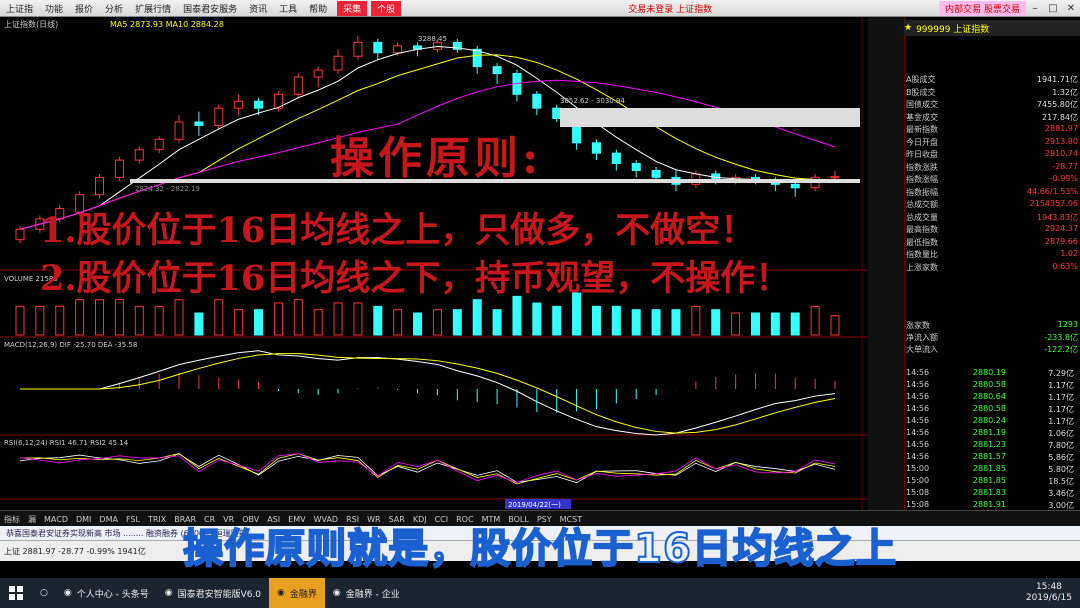 The image size is (1080, 608). I want to click on menu-item-4: 扩展行情, so click(153, 8).